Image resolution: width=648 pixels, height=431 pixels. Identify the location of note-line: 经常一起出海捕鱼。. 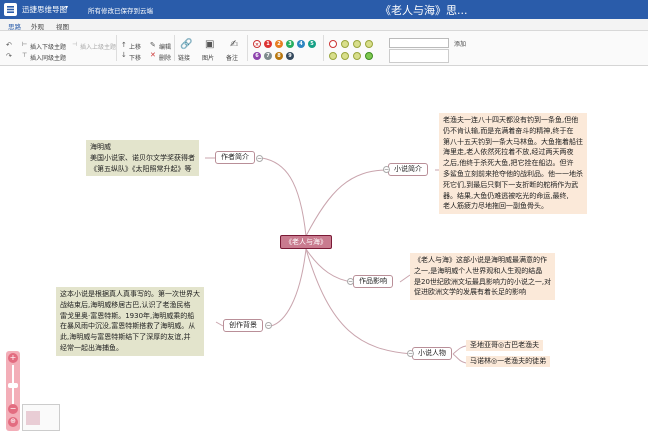
(91, 347).